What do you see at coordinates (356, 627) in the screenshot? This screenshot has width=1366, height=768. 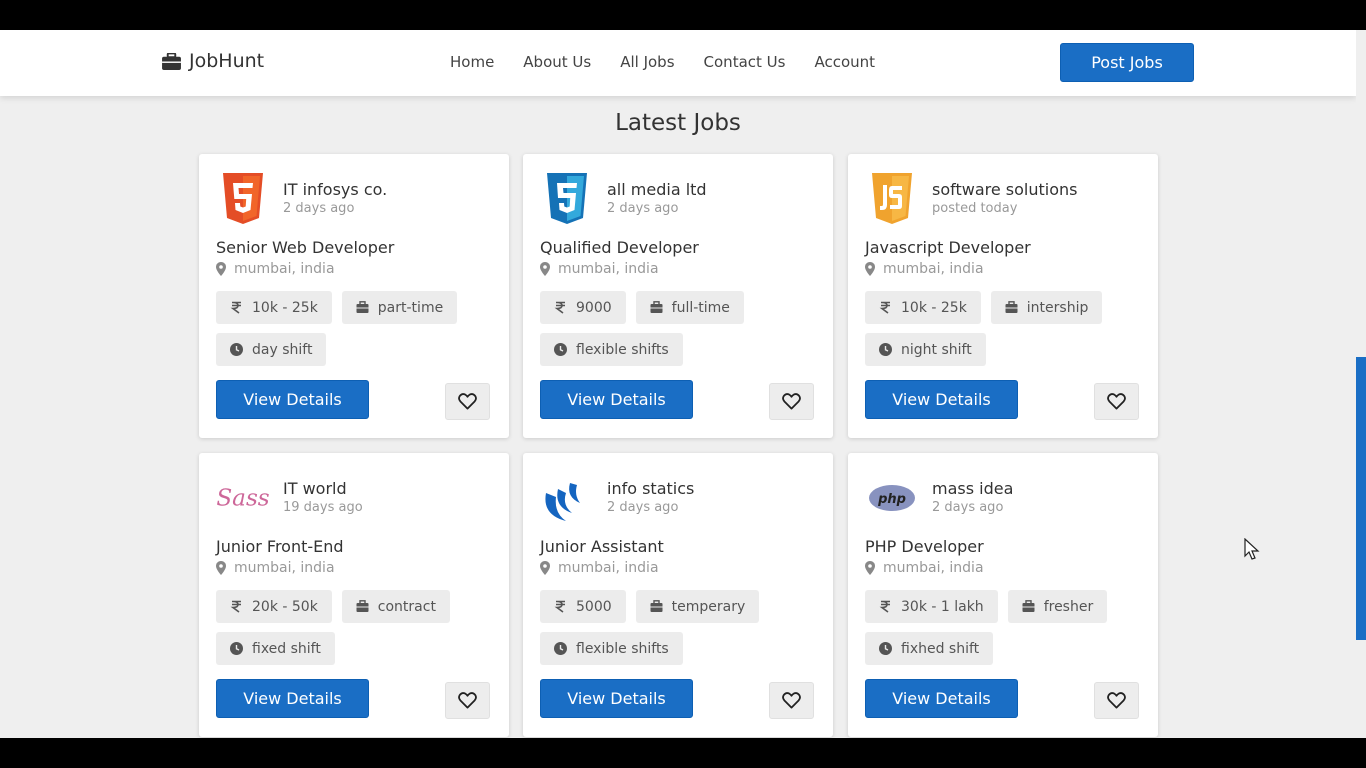 I see `job-tags: 20k - 50k contract fixed shift` at bounding box center [356, 627].